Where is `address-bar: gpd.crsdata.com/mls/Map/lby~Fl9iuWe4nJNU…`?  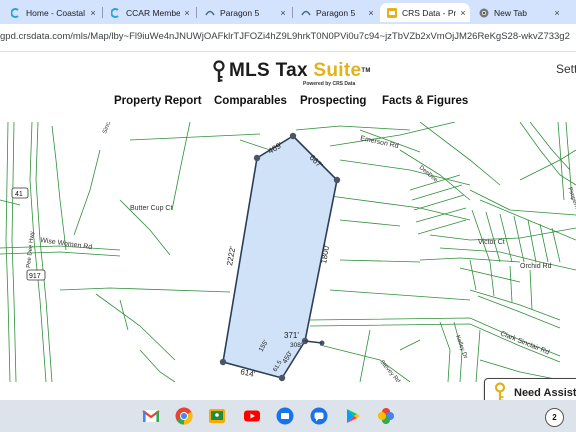 address-bar: gpd.crsdata.com/mls/Map/lby~Fl9iuWe4nJNU… is located at coordinates (288, 38).